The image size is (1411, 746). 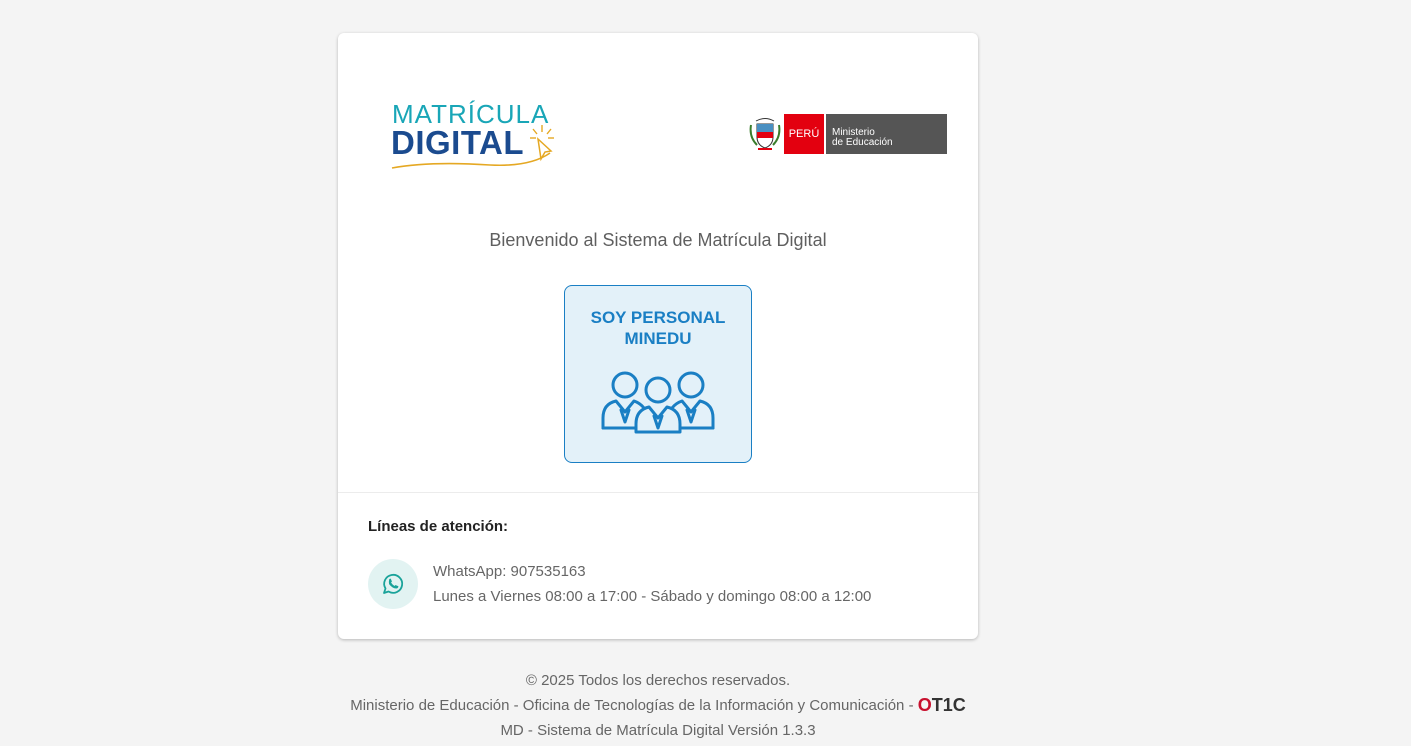 I want to click on whatsapp-number: WhatsApp: 907535163, so click(x=509, y=571).